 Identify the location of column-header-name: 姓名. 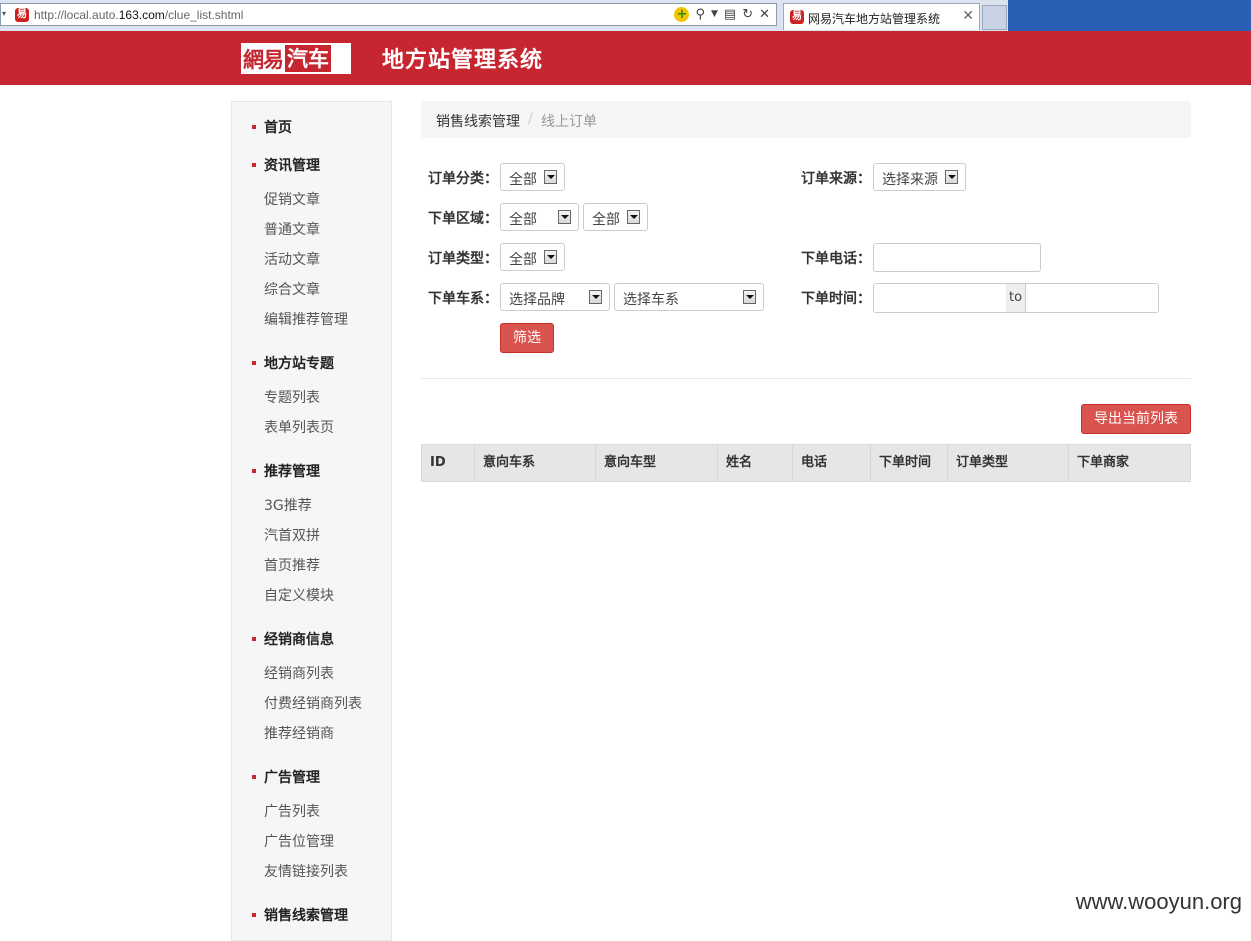
(755, 463).